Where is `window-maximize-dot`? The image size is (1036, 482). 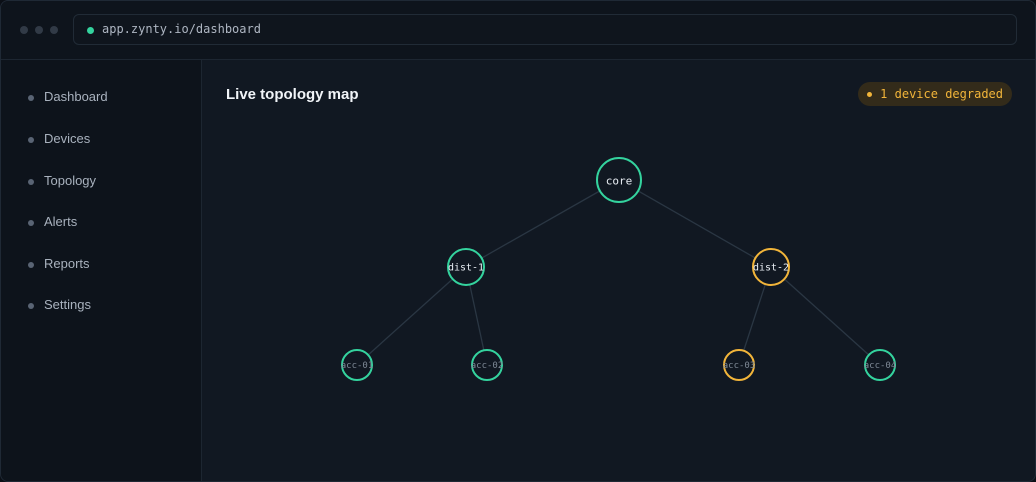 window-maximize-dot is located at coordinates (54, 30).